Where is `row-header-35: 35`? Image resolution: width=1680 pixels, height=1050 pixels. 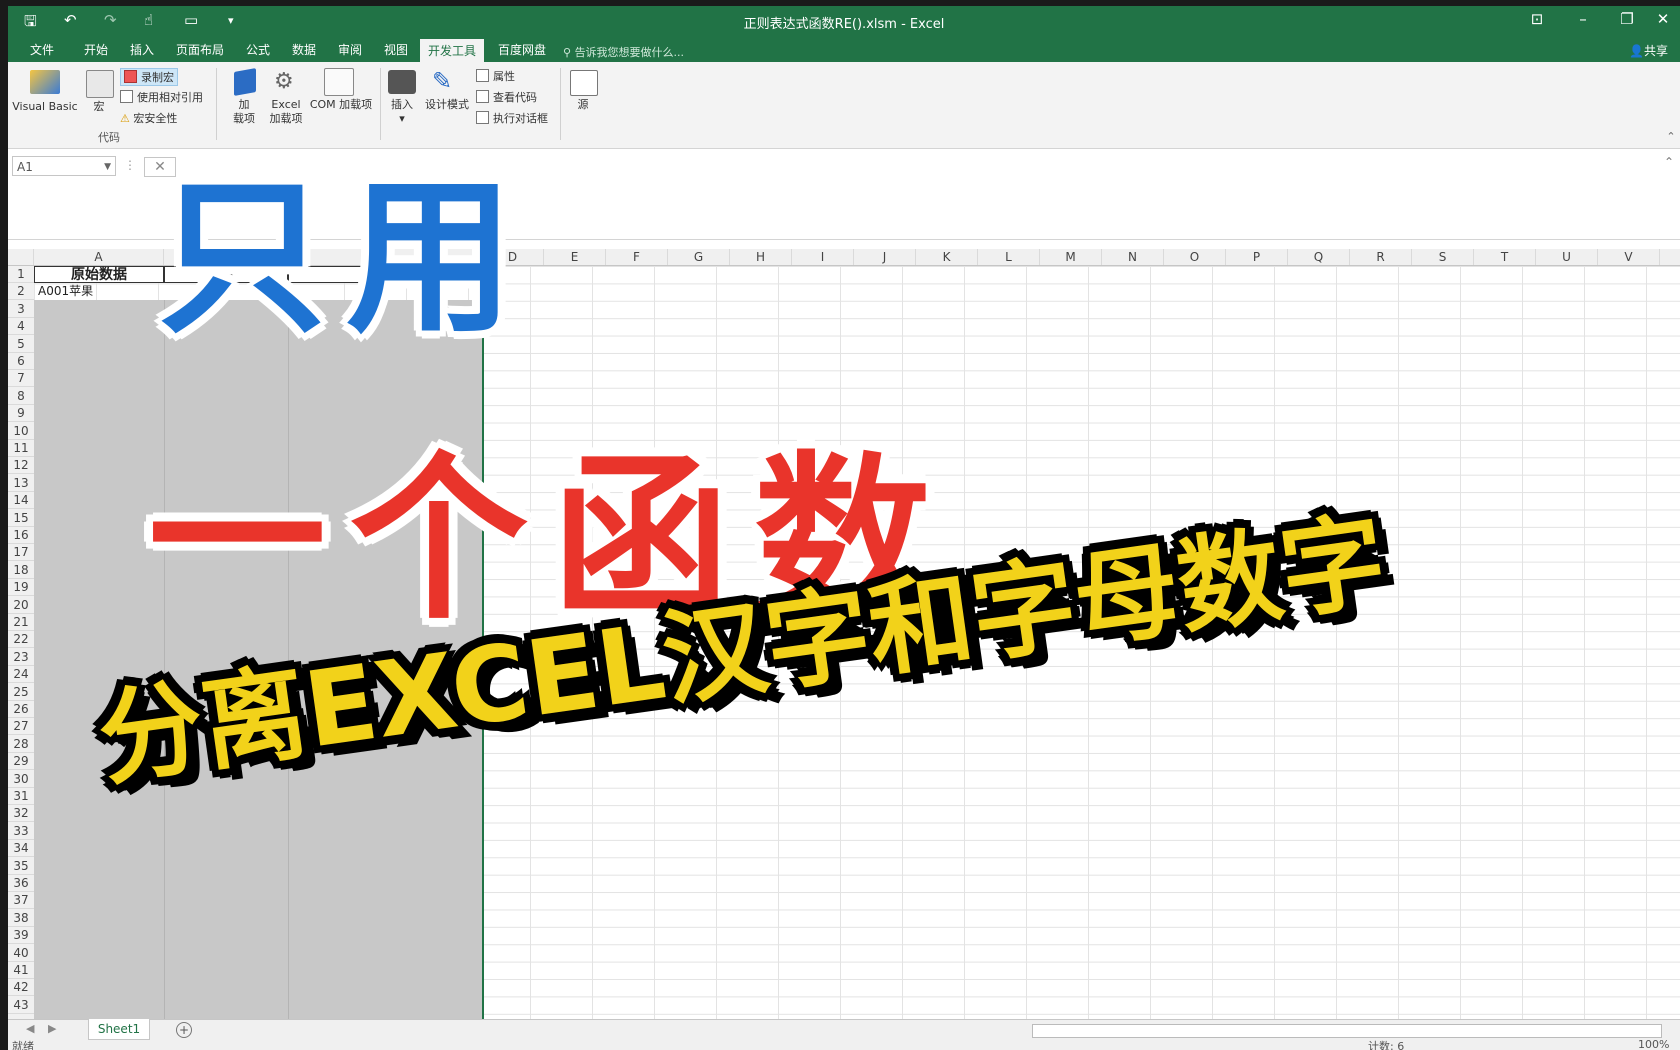 row-header-35: 35 is located at coordinates (21, 866).